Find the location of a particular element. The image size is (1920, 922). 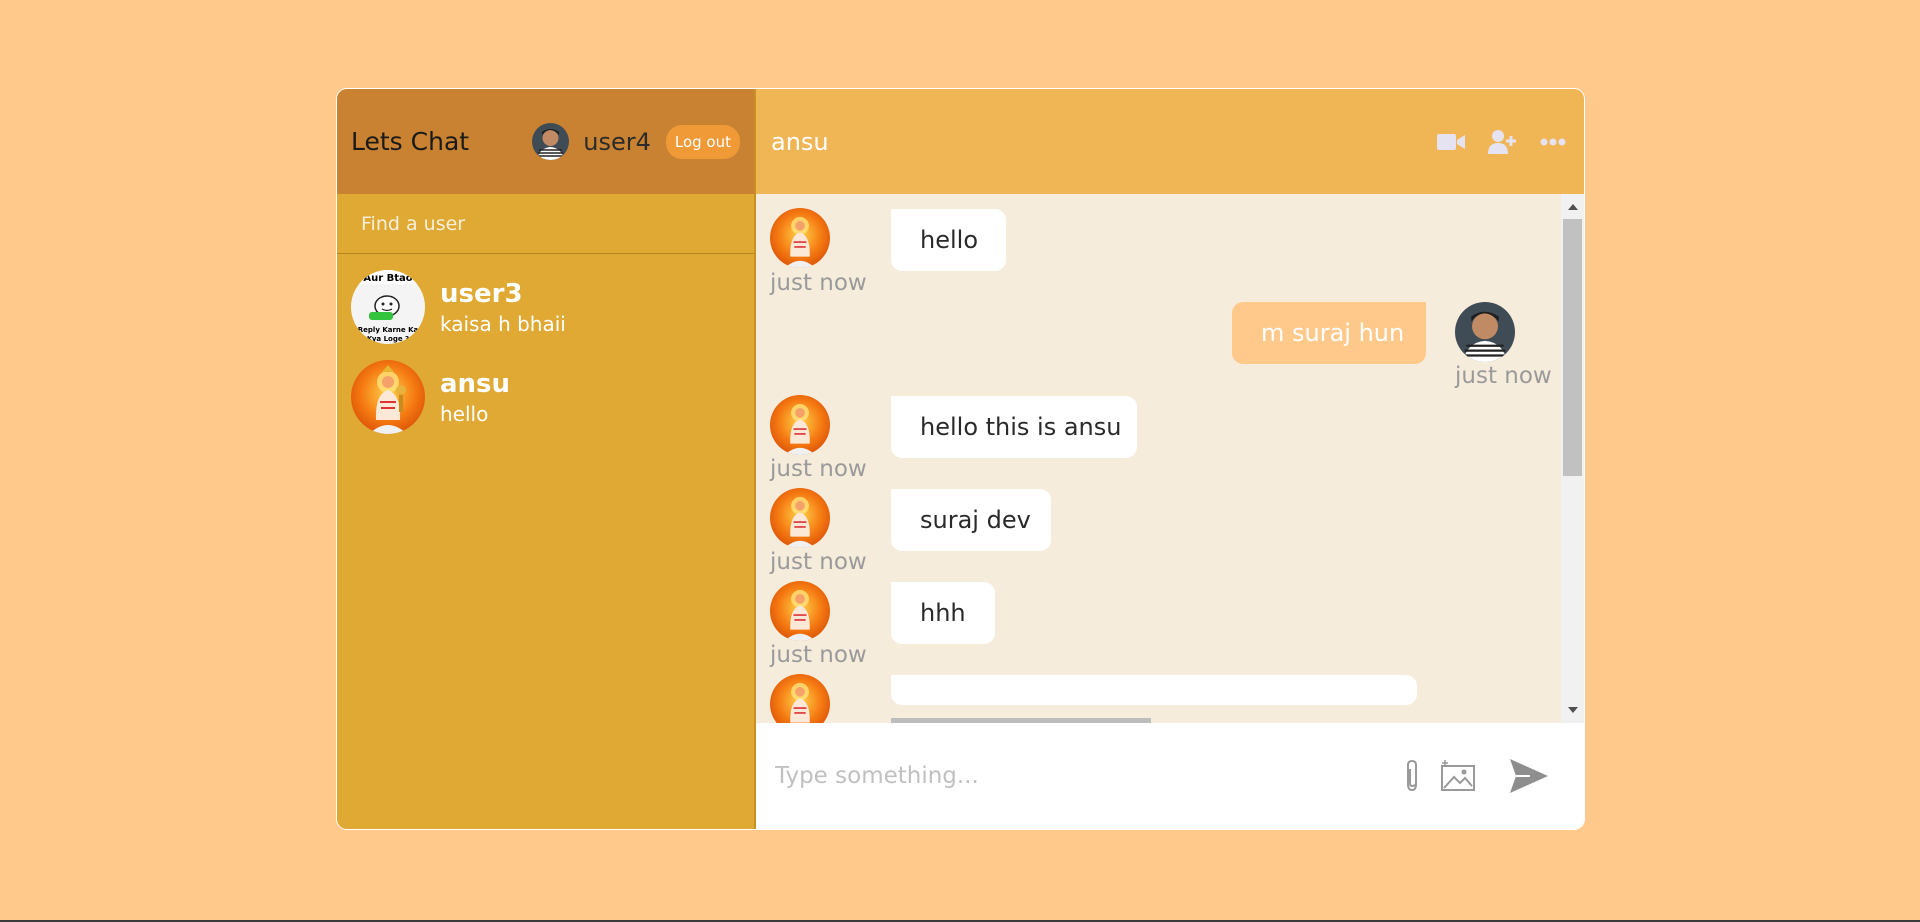

chat-title: ansu is located at coordinates (800, 141).